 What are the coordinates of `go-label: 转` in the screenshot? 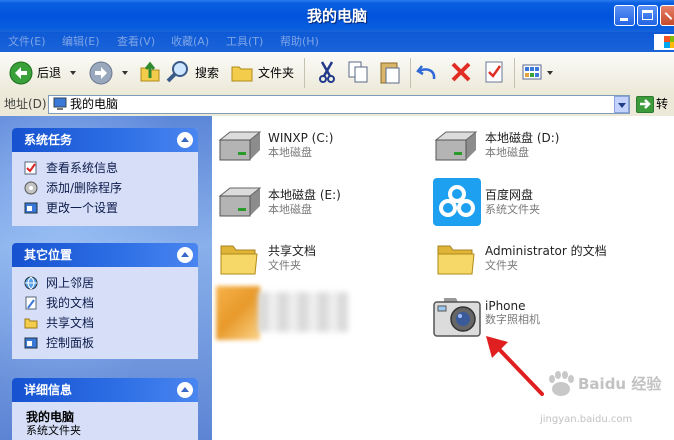 It's located at (662, 104).